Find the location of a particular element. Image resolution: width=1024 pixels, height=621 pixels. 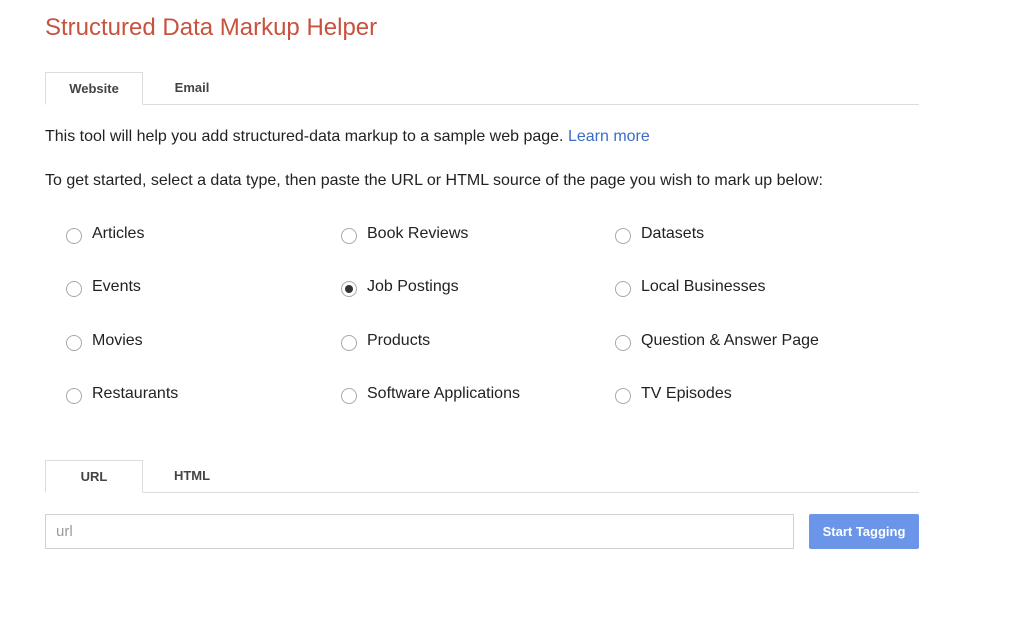

radio-option-products: Products is located at coordinates (385, 341).